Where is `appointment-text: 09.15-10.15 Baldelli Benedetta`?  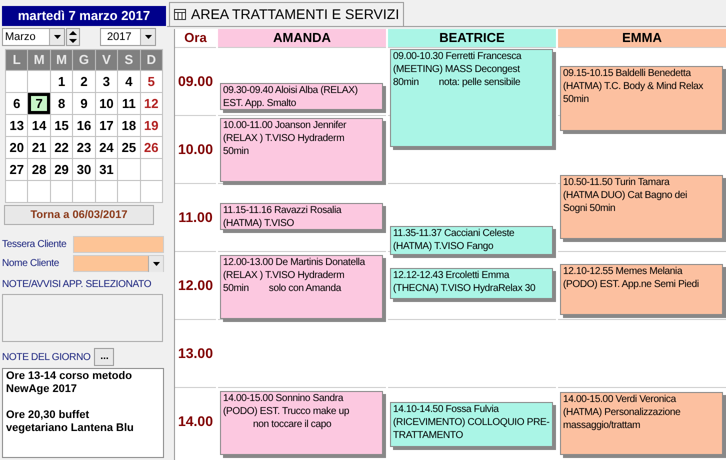
appointment-text: 09.15-10.15 Baldelli Benedetta is located at coordinates (627, 73).